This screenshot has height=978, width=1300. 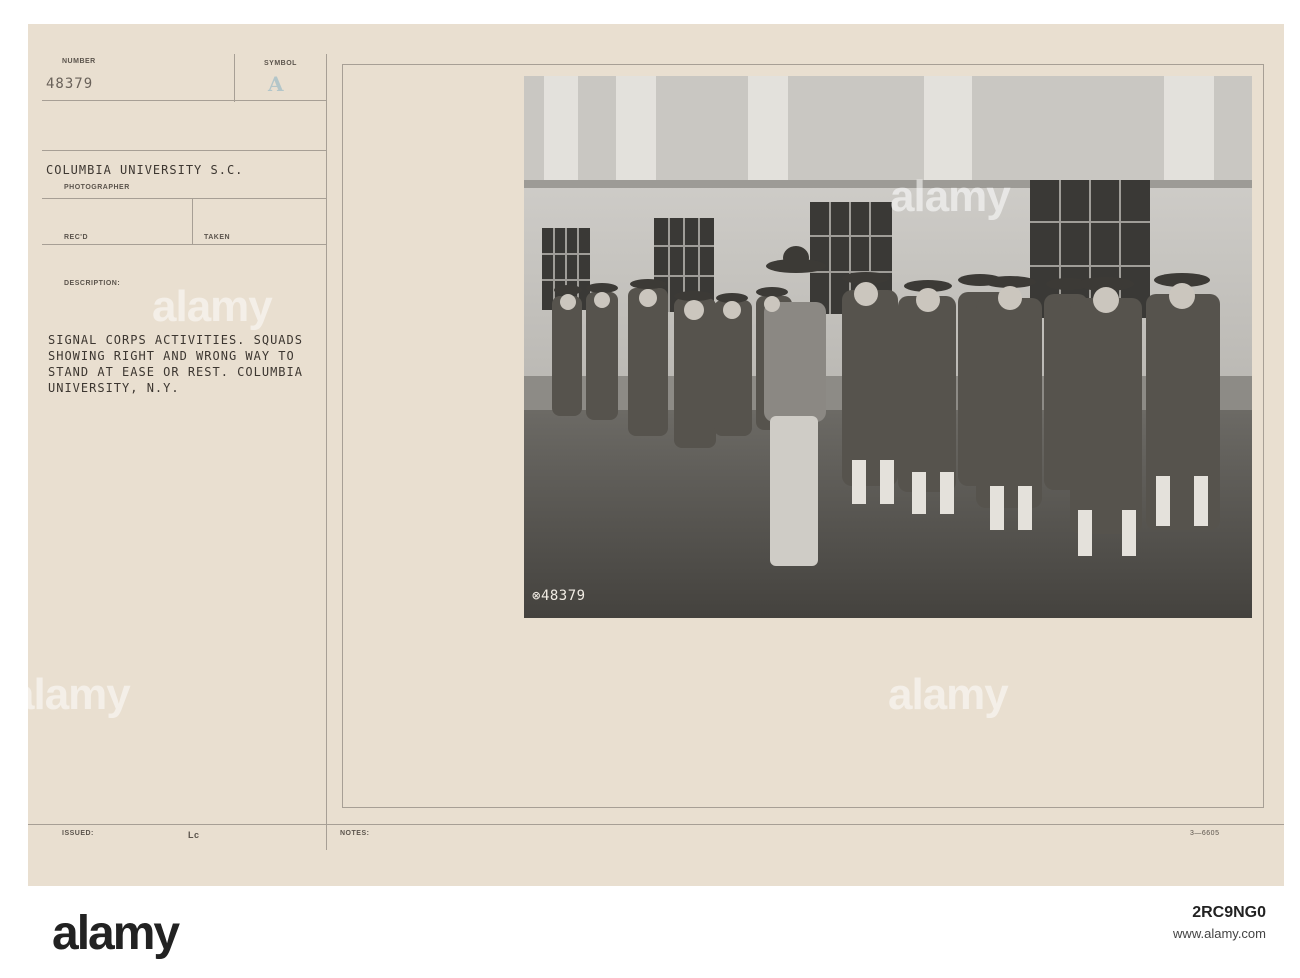 I want to click on description-line-4: UNIVERSITY, N.Y., so click(x=114, y=388).